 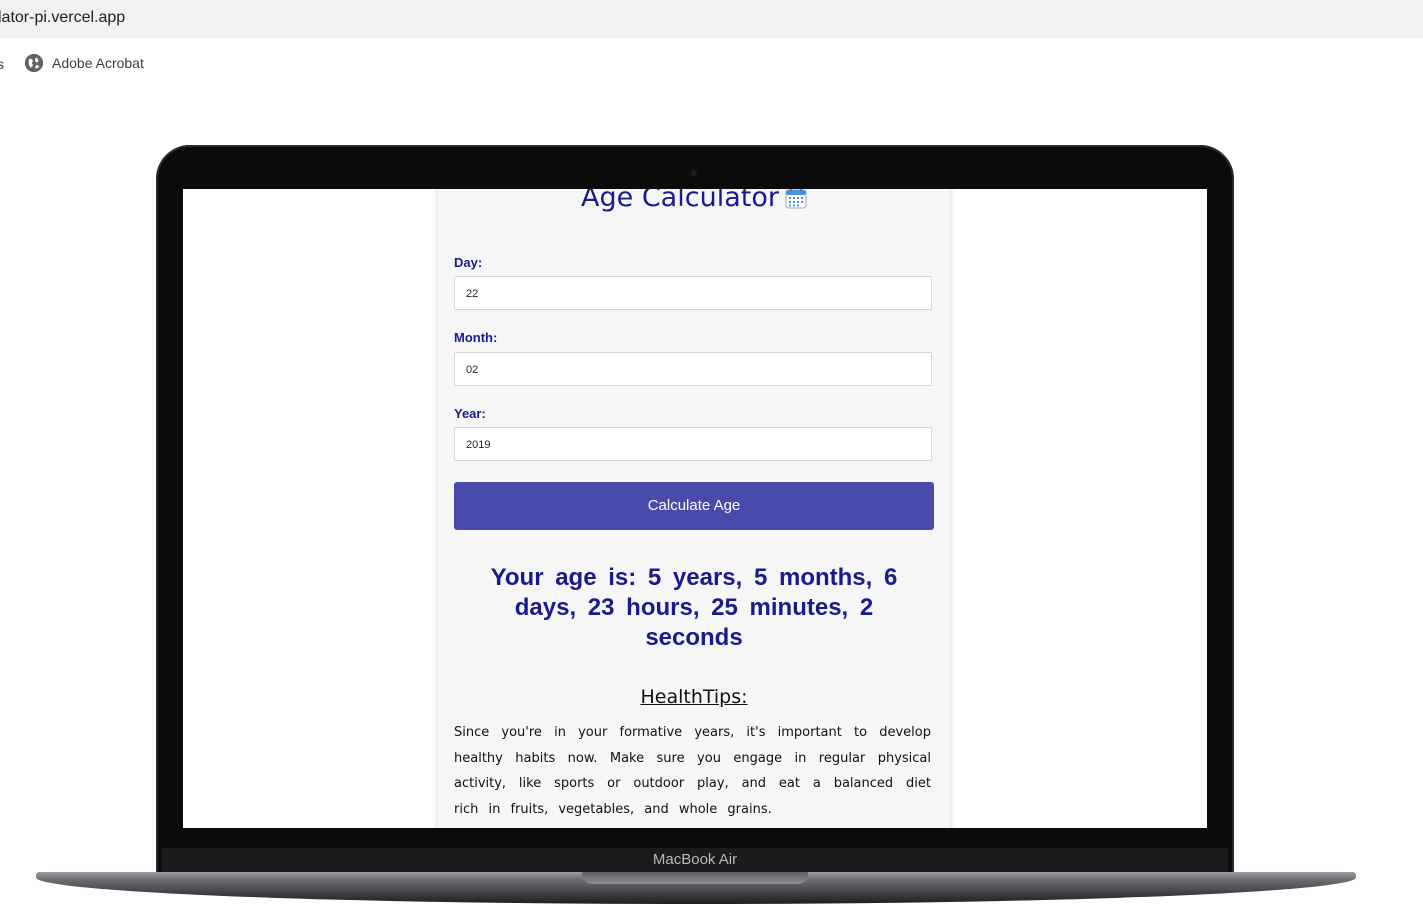 I want to click on laptop-chin: MacBook Air, so click(x=695, y=861).